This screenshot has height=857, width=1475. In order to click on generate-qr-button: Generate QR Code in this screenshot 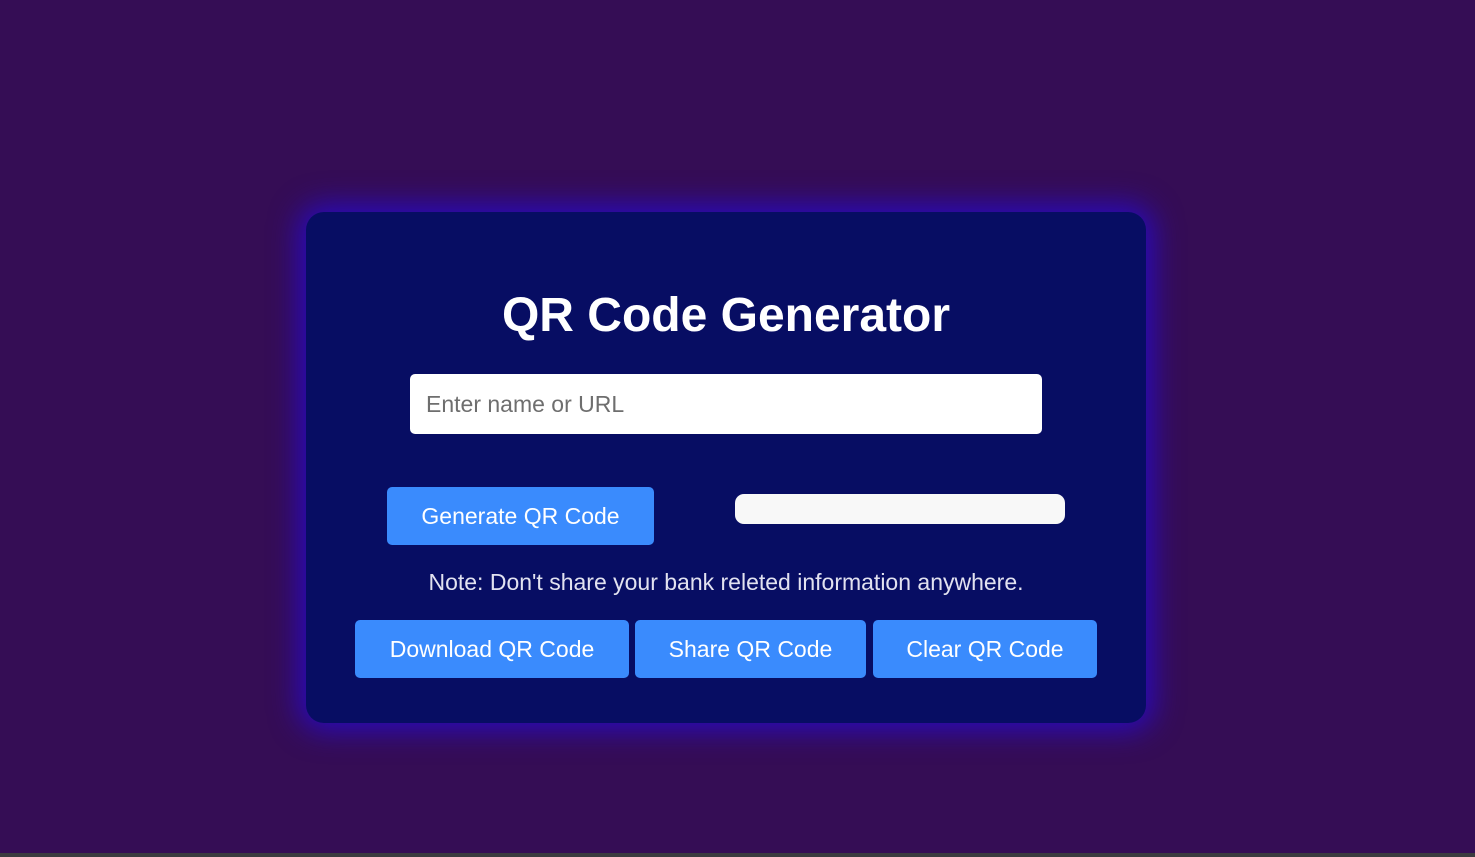, I will do `click(520, 516)`.